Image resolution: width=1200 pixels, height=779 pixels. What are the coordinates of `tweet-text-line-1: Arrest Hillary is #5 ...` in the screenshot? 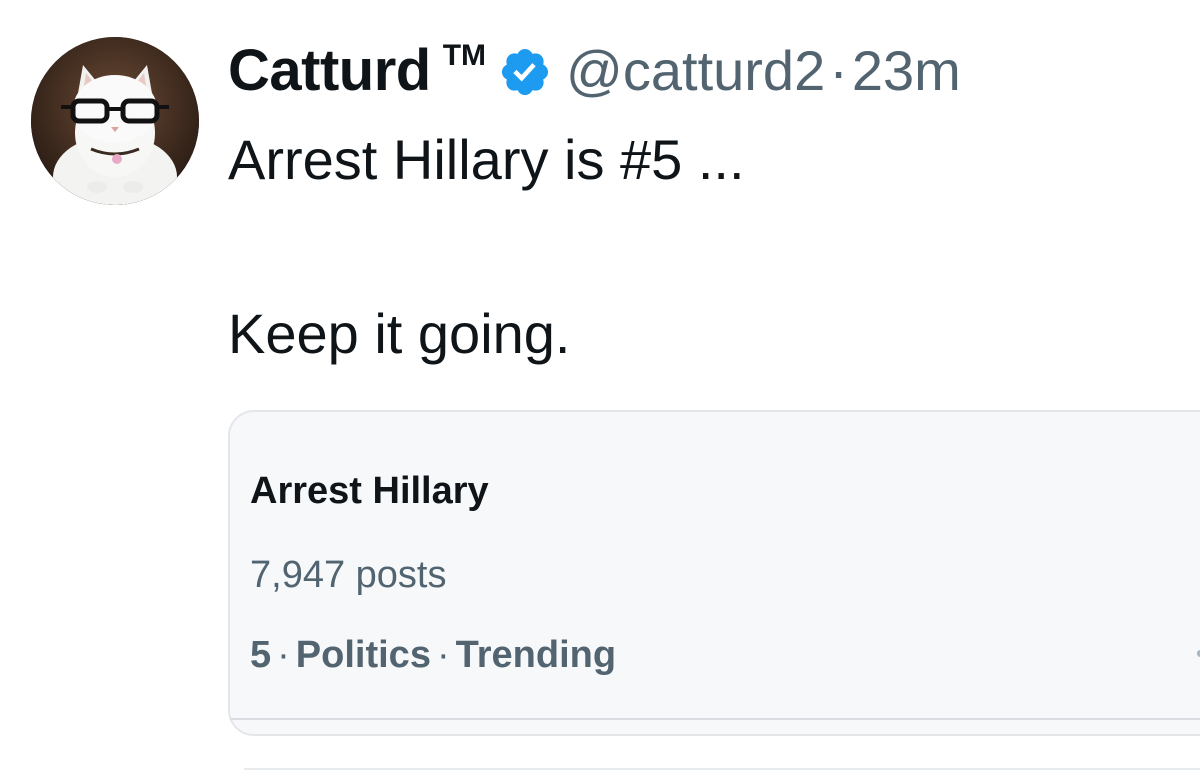 It's located at (486, 159).